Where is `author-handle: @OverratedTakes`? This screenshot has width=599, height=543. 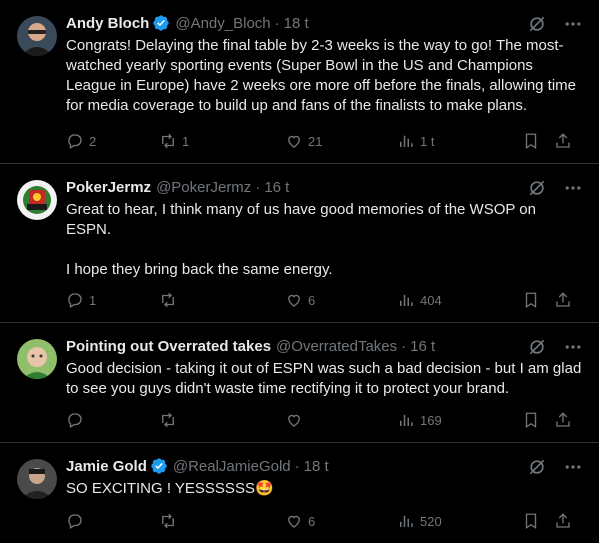
author-handle: @OverratedTakes is located at coordinates (336, 346).